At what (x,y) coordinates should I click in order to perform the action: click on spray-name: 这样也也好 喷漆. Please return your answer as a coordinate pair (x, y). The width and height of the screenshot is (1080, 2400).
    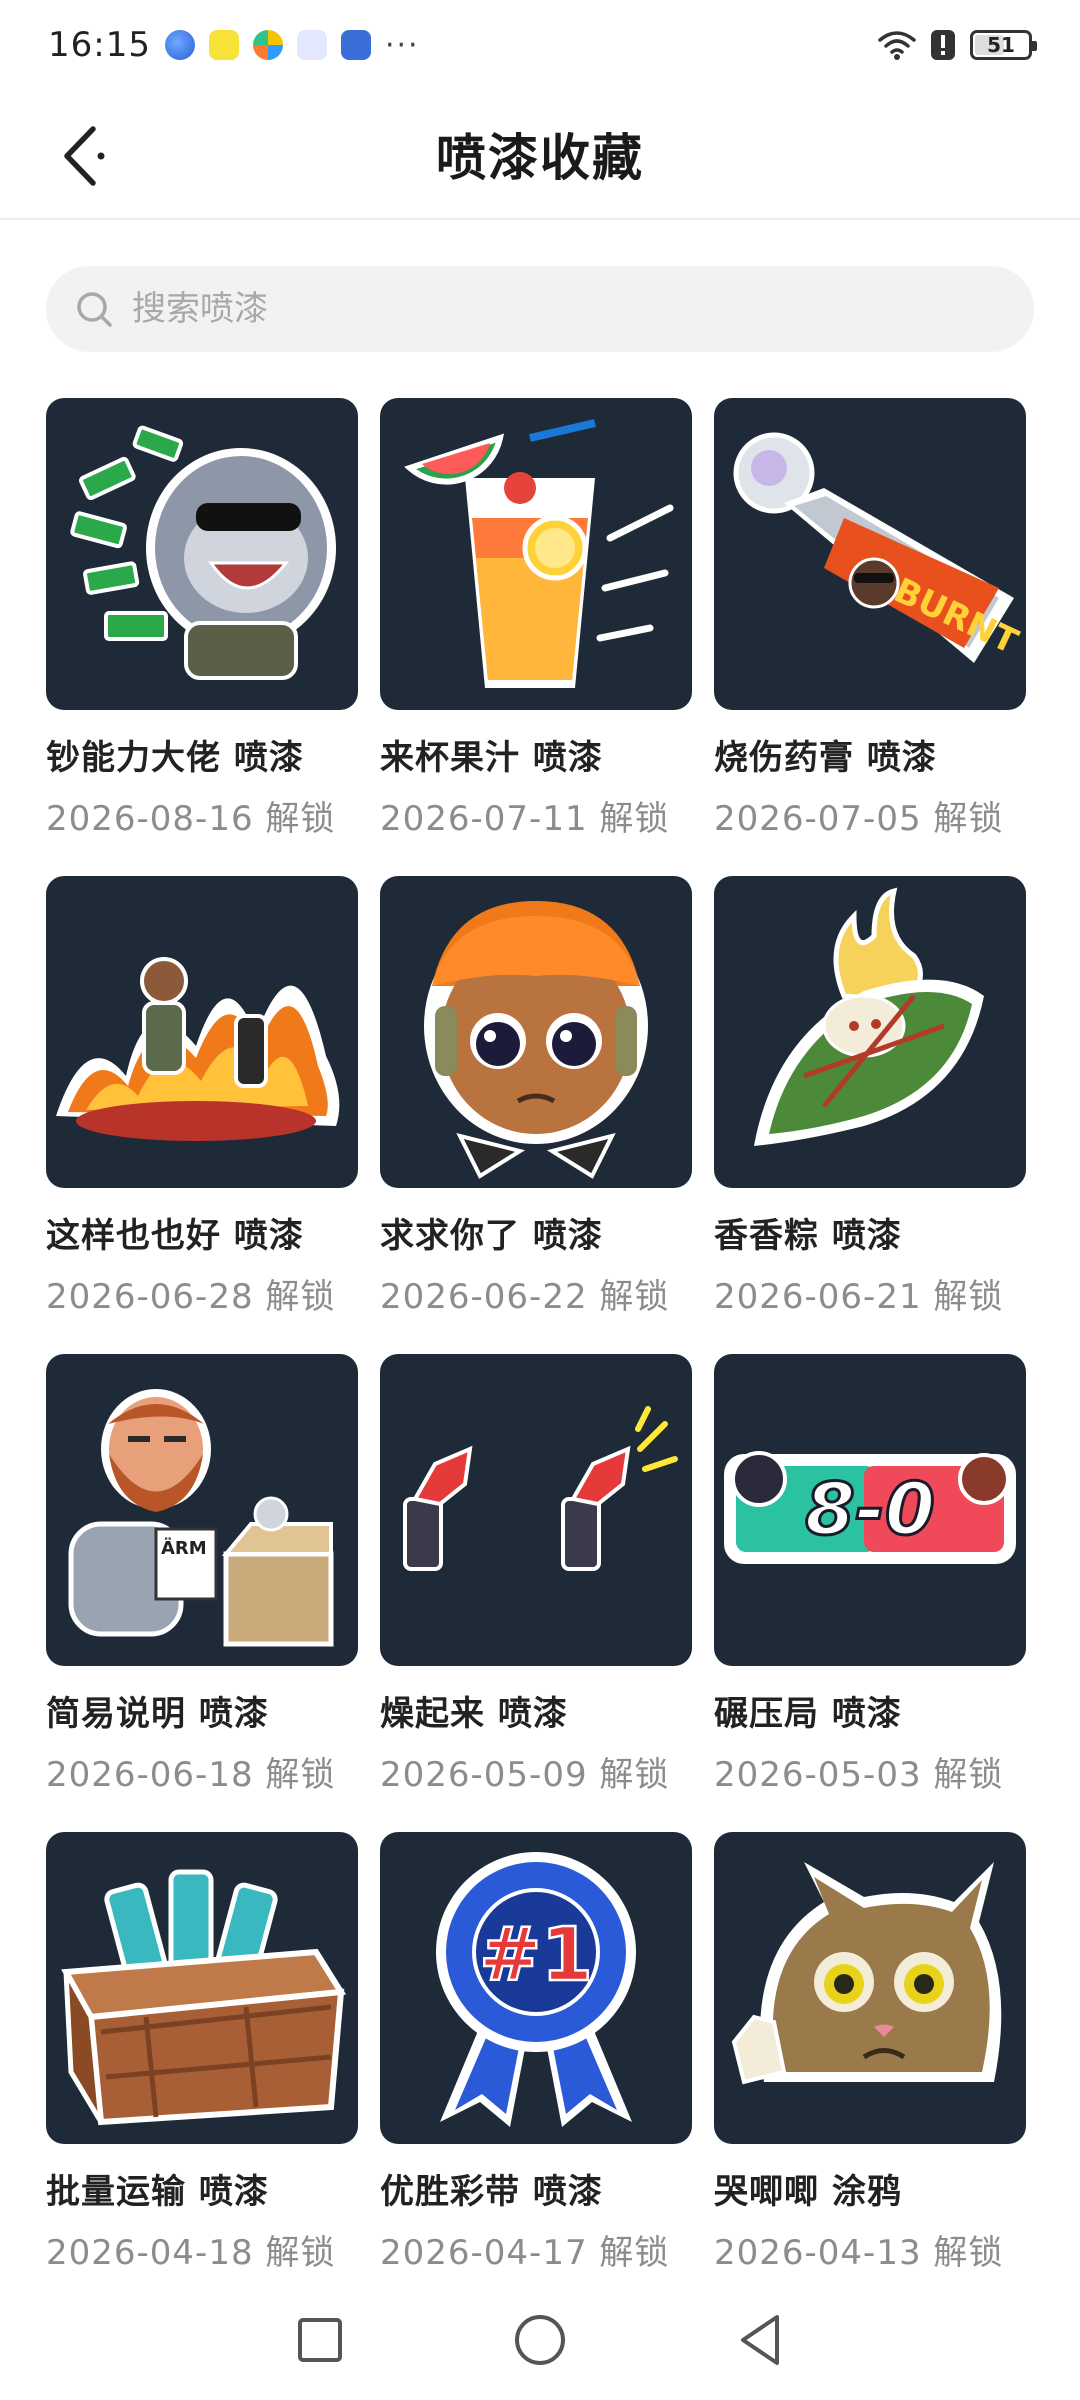
    Looking at the image, I should click on (175, 1236).